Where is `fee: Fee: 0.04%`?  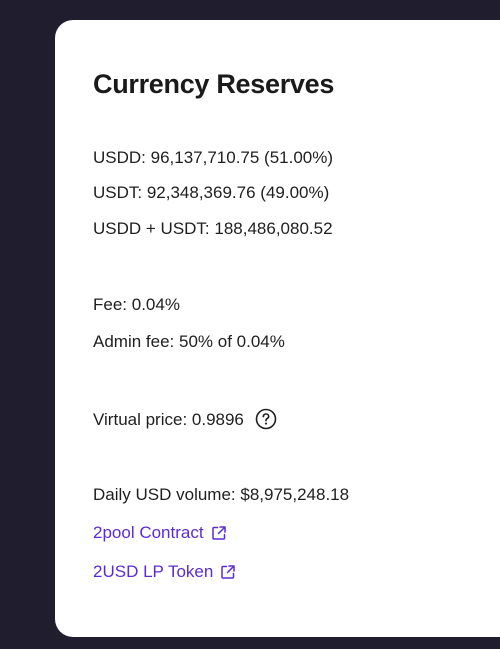
fee: Fee: 0.04% is located at coordinates (136, 304).